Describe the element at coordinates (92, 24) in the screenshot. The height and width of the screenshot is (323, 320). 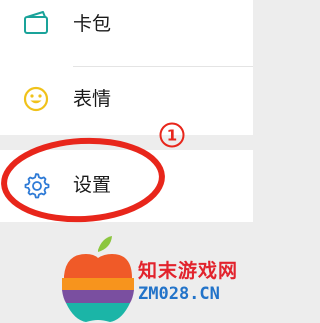
I see `menu-item-label: 卡包` at that location.